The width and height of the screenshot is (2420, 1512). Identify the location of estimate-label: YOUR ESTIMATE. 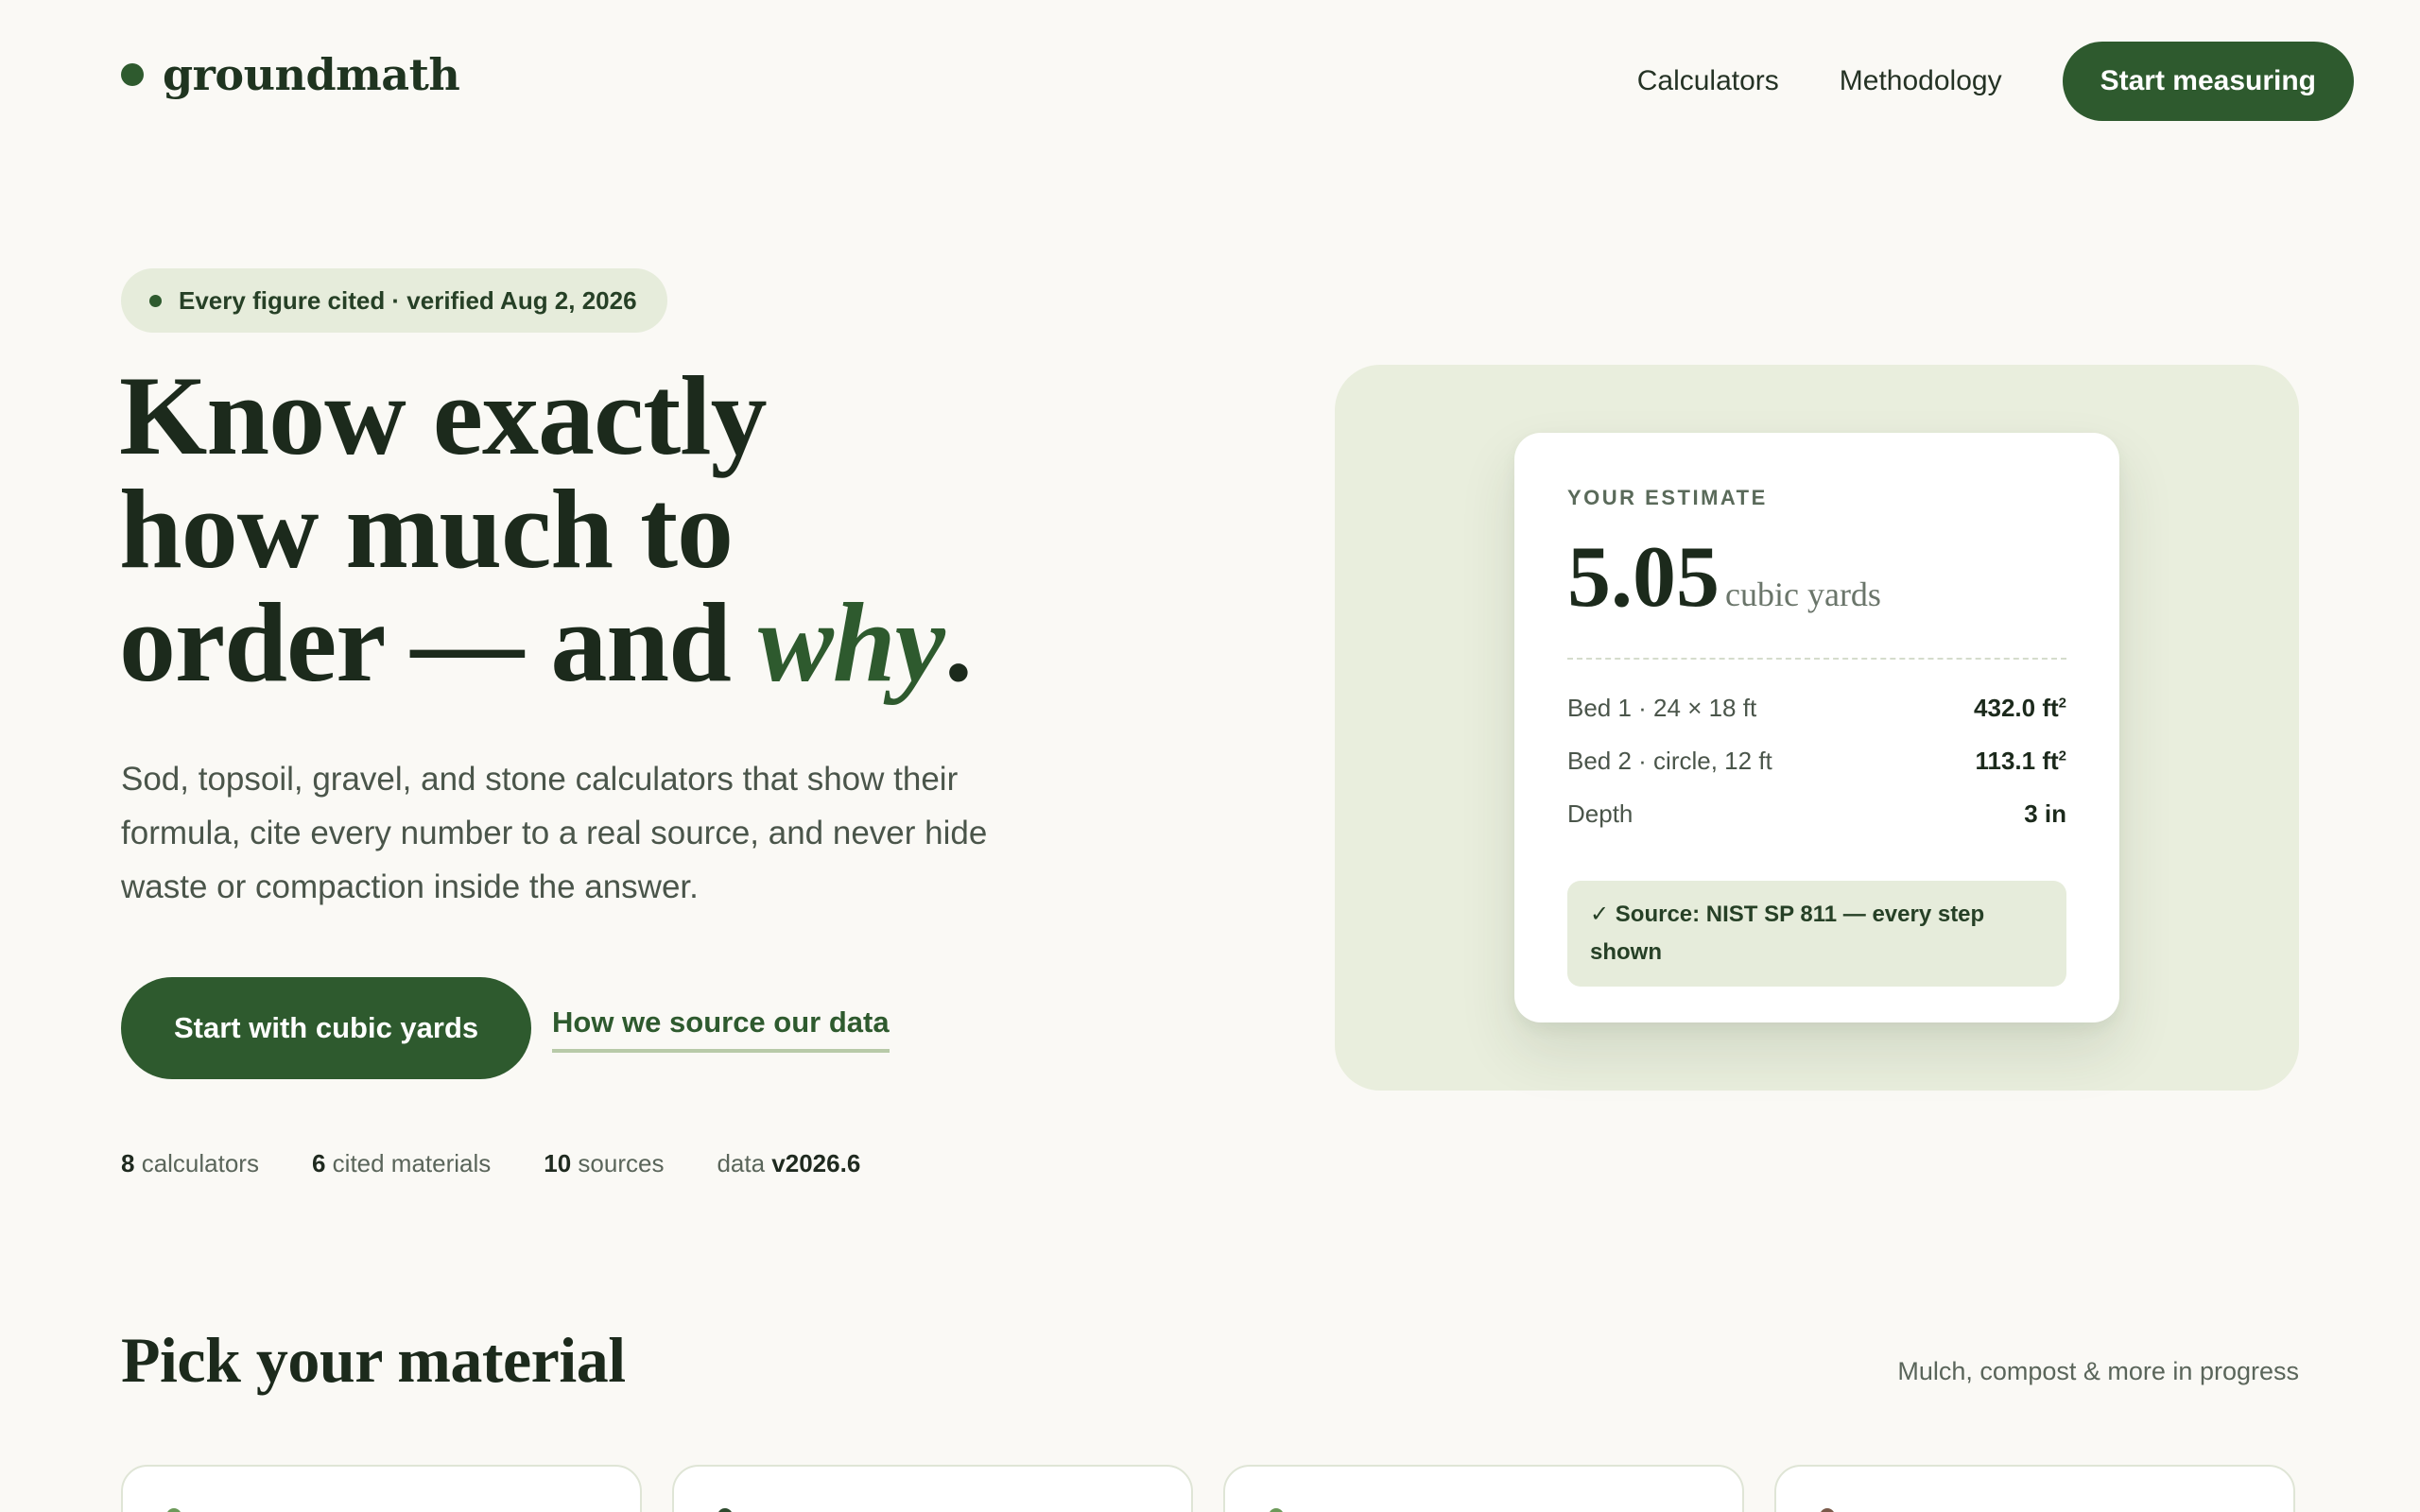
(1667, 497).